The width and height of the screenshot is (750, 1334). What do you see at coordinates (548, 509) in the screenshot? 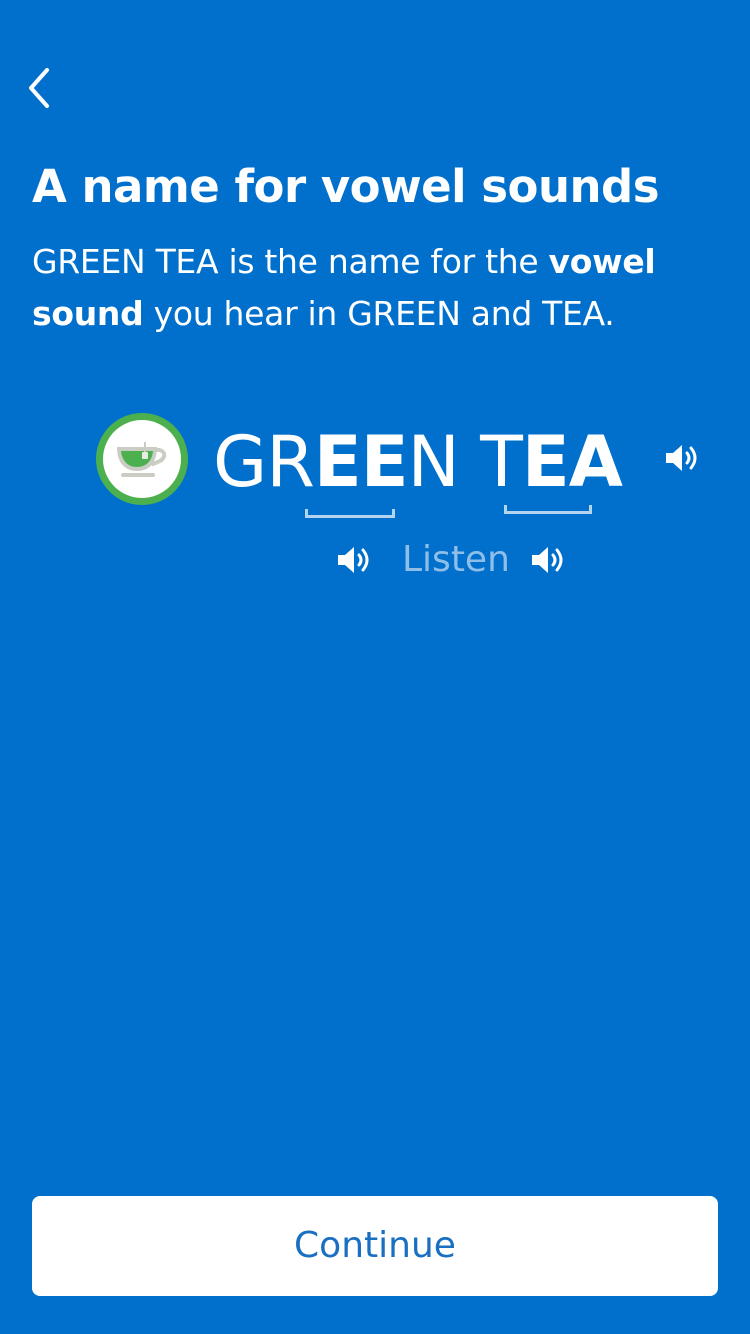
I see `vowel-bracket-ea` at bounding box center [548, 509].